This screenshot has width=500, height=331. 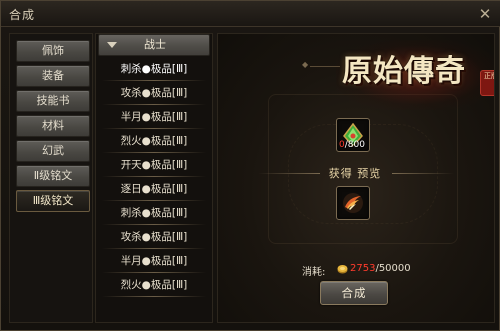 I want to click on tab-phantom-weapons: 幻武, so click(x=53, y=151).